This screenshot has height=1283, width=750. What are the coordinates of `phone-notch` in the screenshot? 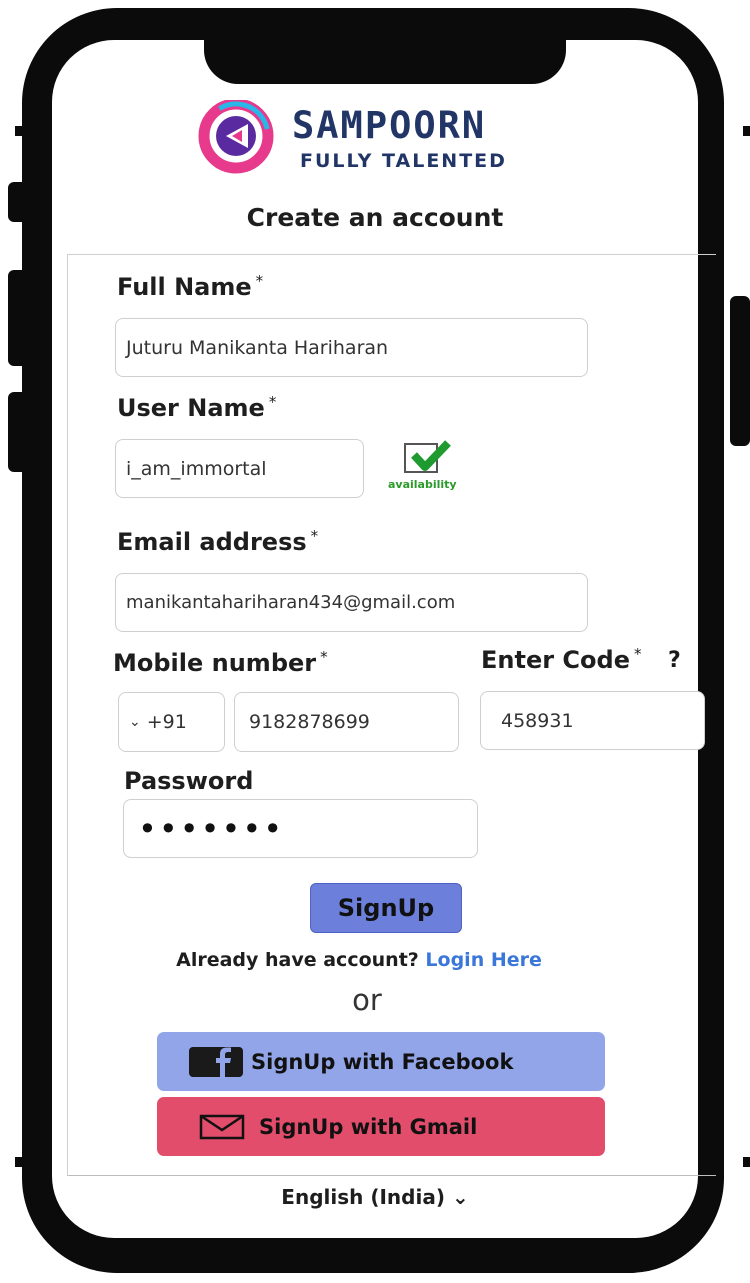 It's located at (385, 55).